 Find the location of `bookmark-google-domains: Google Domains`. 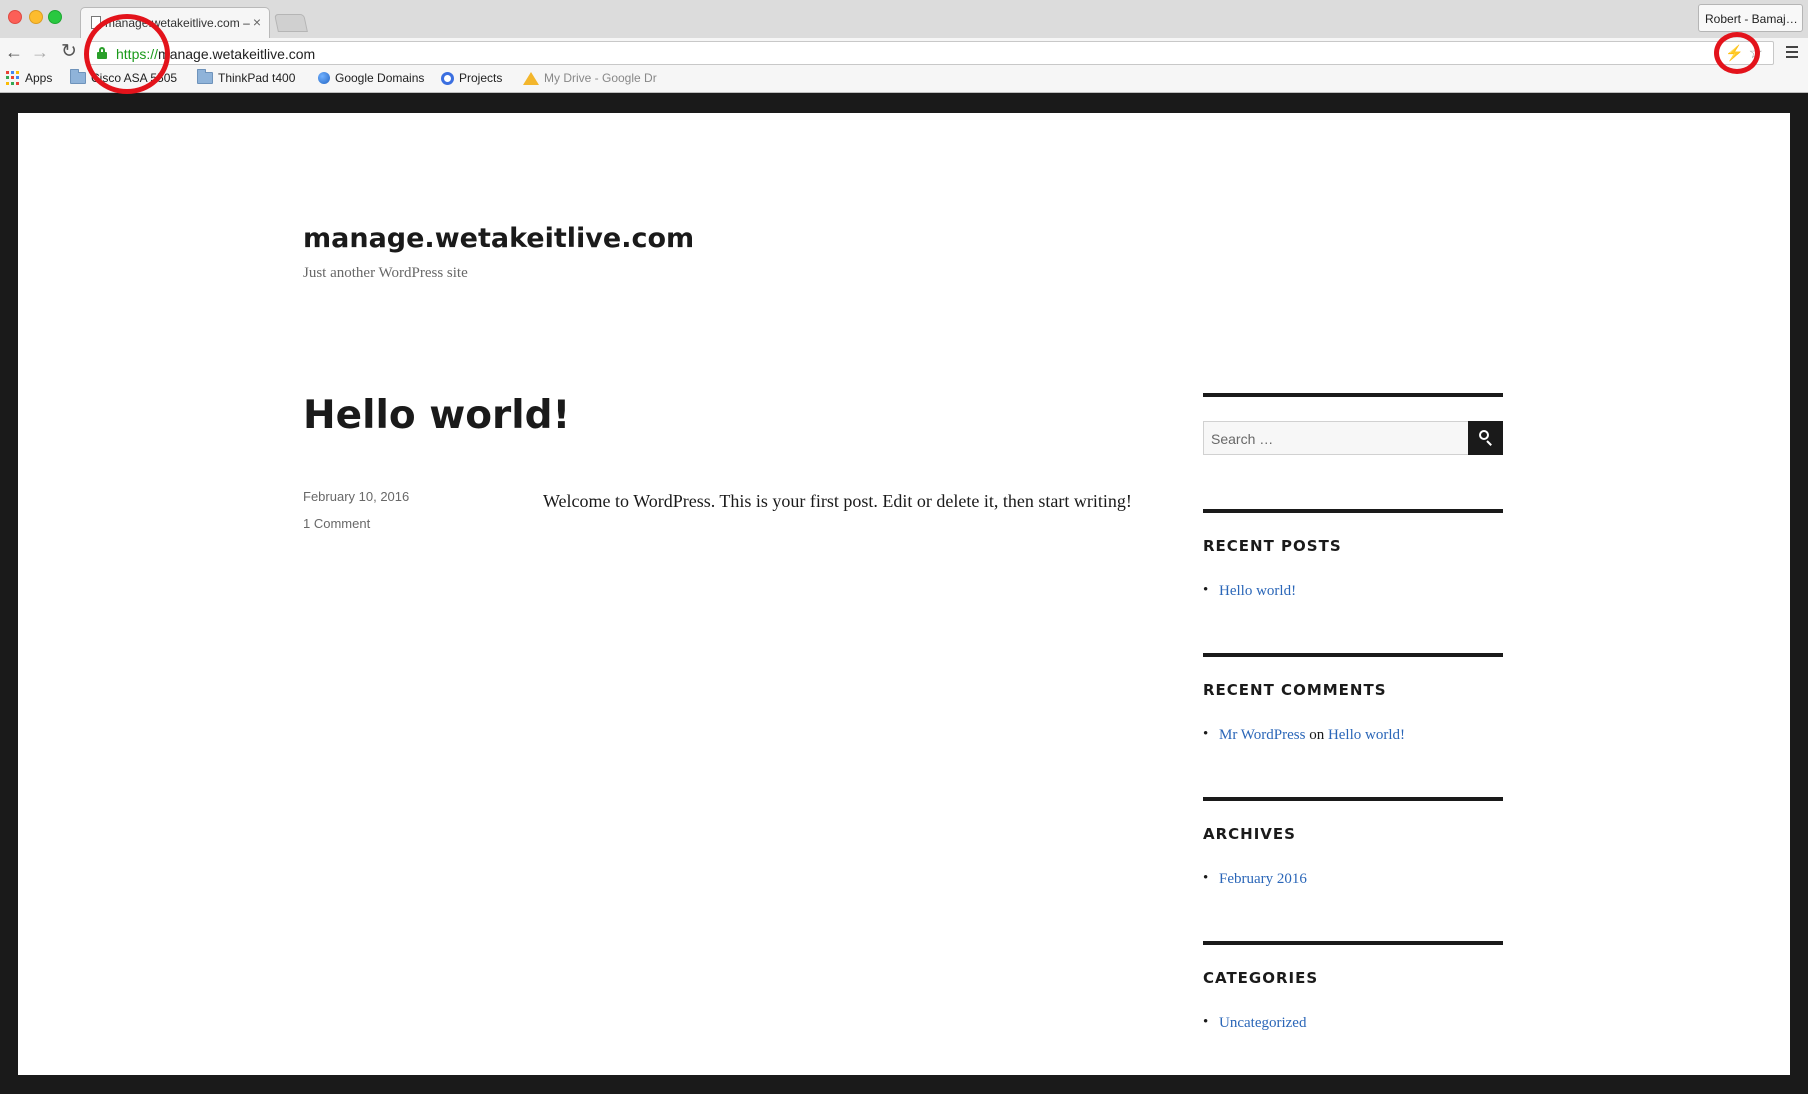

bookmark-google-domains: Google Domains is located at coordinates (371, 78).